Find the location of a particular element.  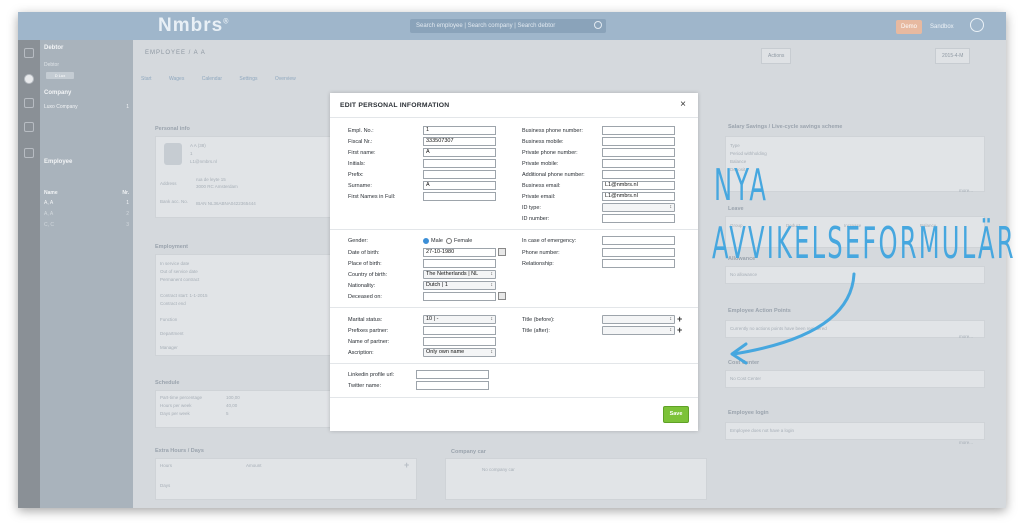

full-first-names-input is located at coordinates (459, 196).